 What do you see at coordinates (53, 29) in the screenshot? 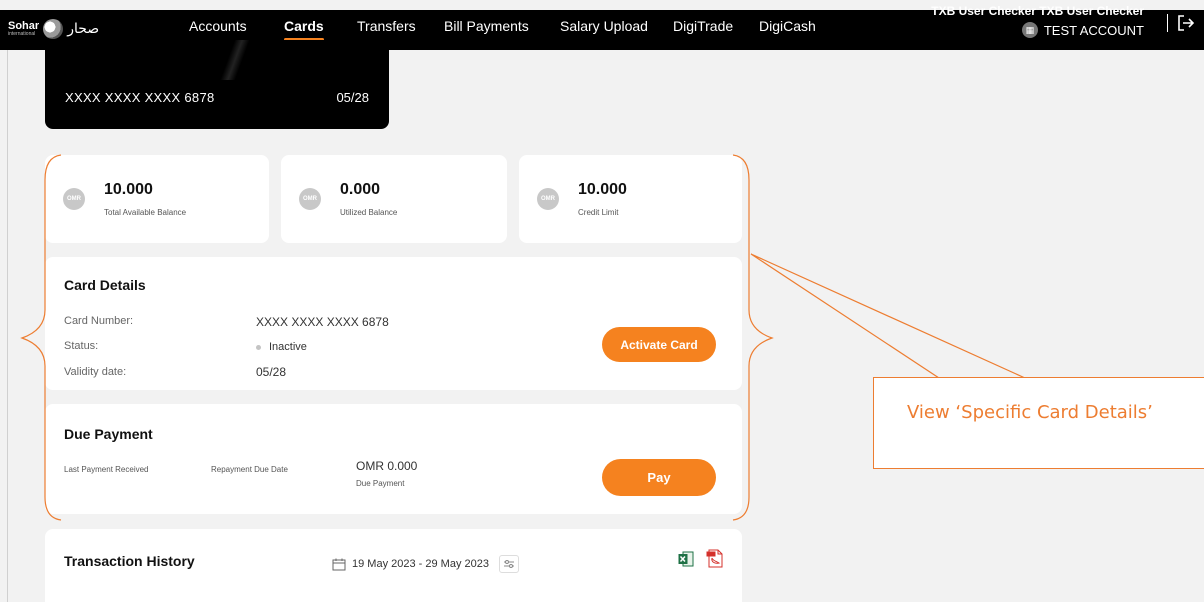
I see `logo-mark-icon` at bounding box center [53, 29].